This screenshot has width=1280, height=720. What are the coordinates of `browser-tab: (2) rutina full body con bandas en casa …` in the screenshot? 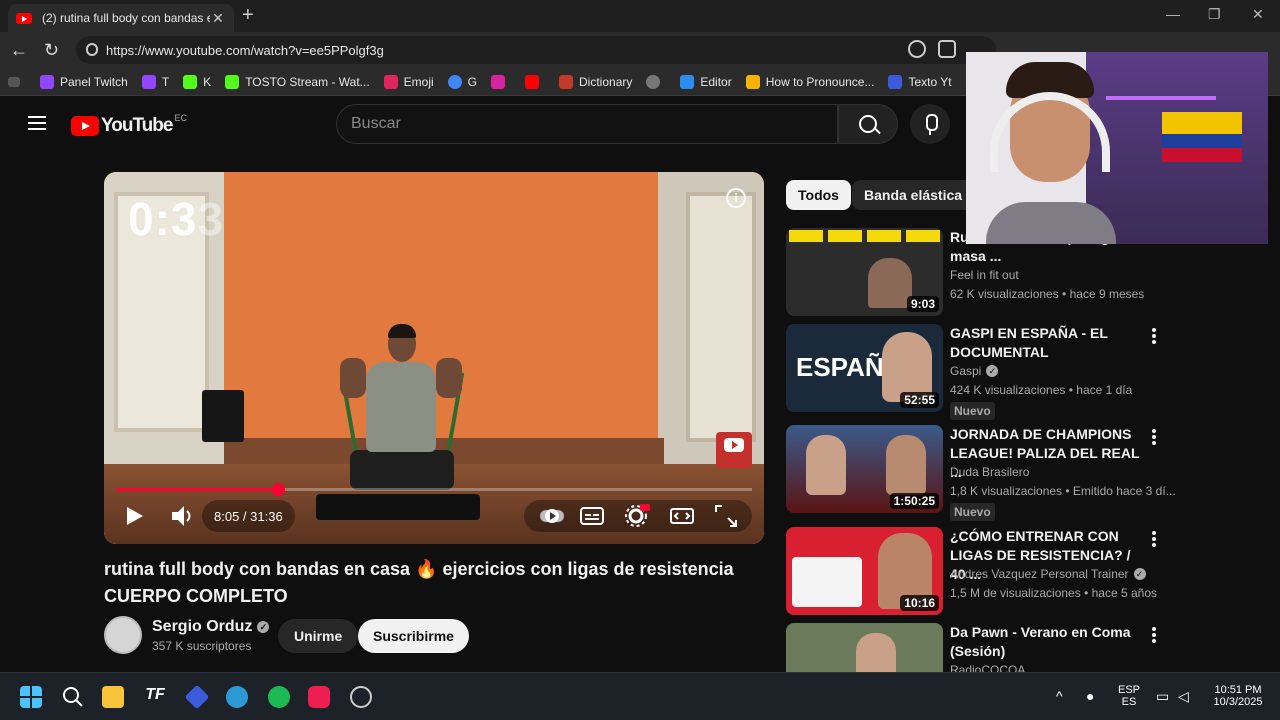 It's located at (121, 18).